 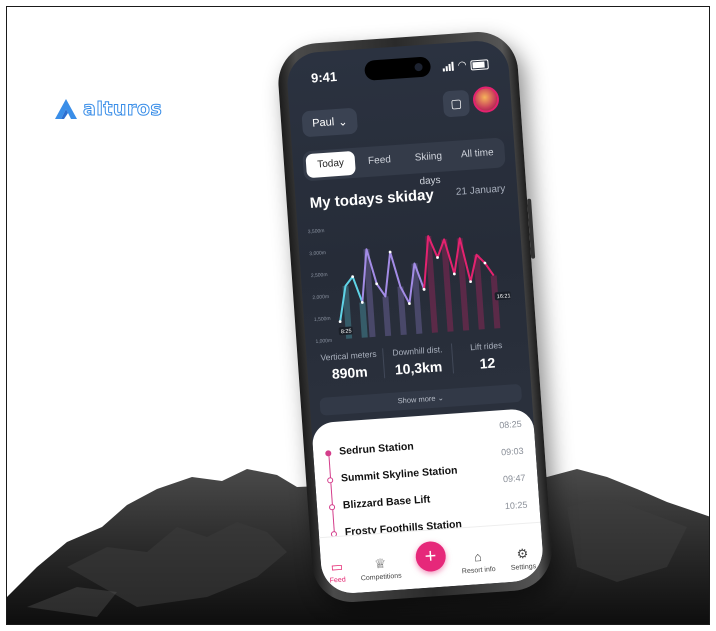 What do you see at coordinates (379, 160) in the screenshot?
I see `tab-feed: Feed` at bounding box center [379, 160].